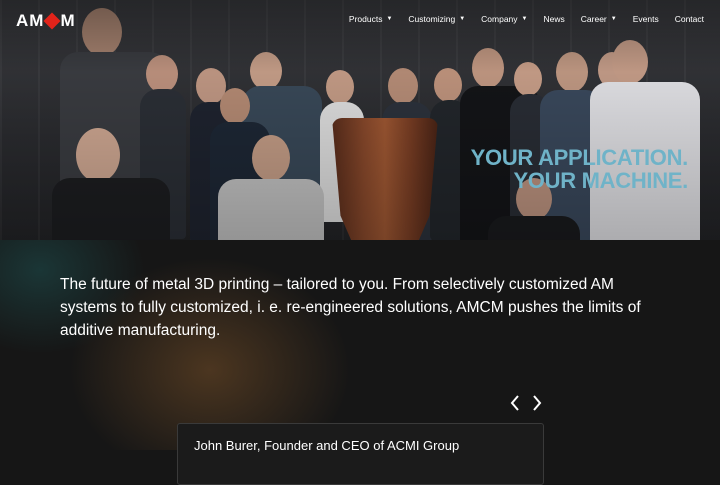  I want to click on nav-item-products: Products ▼, so click(371, 19).